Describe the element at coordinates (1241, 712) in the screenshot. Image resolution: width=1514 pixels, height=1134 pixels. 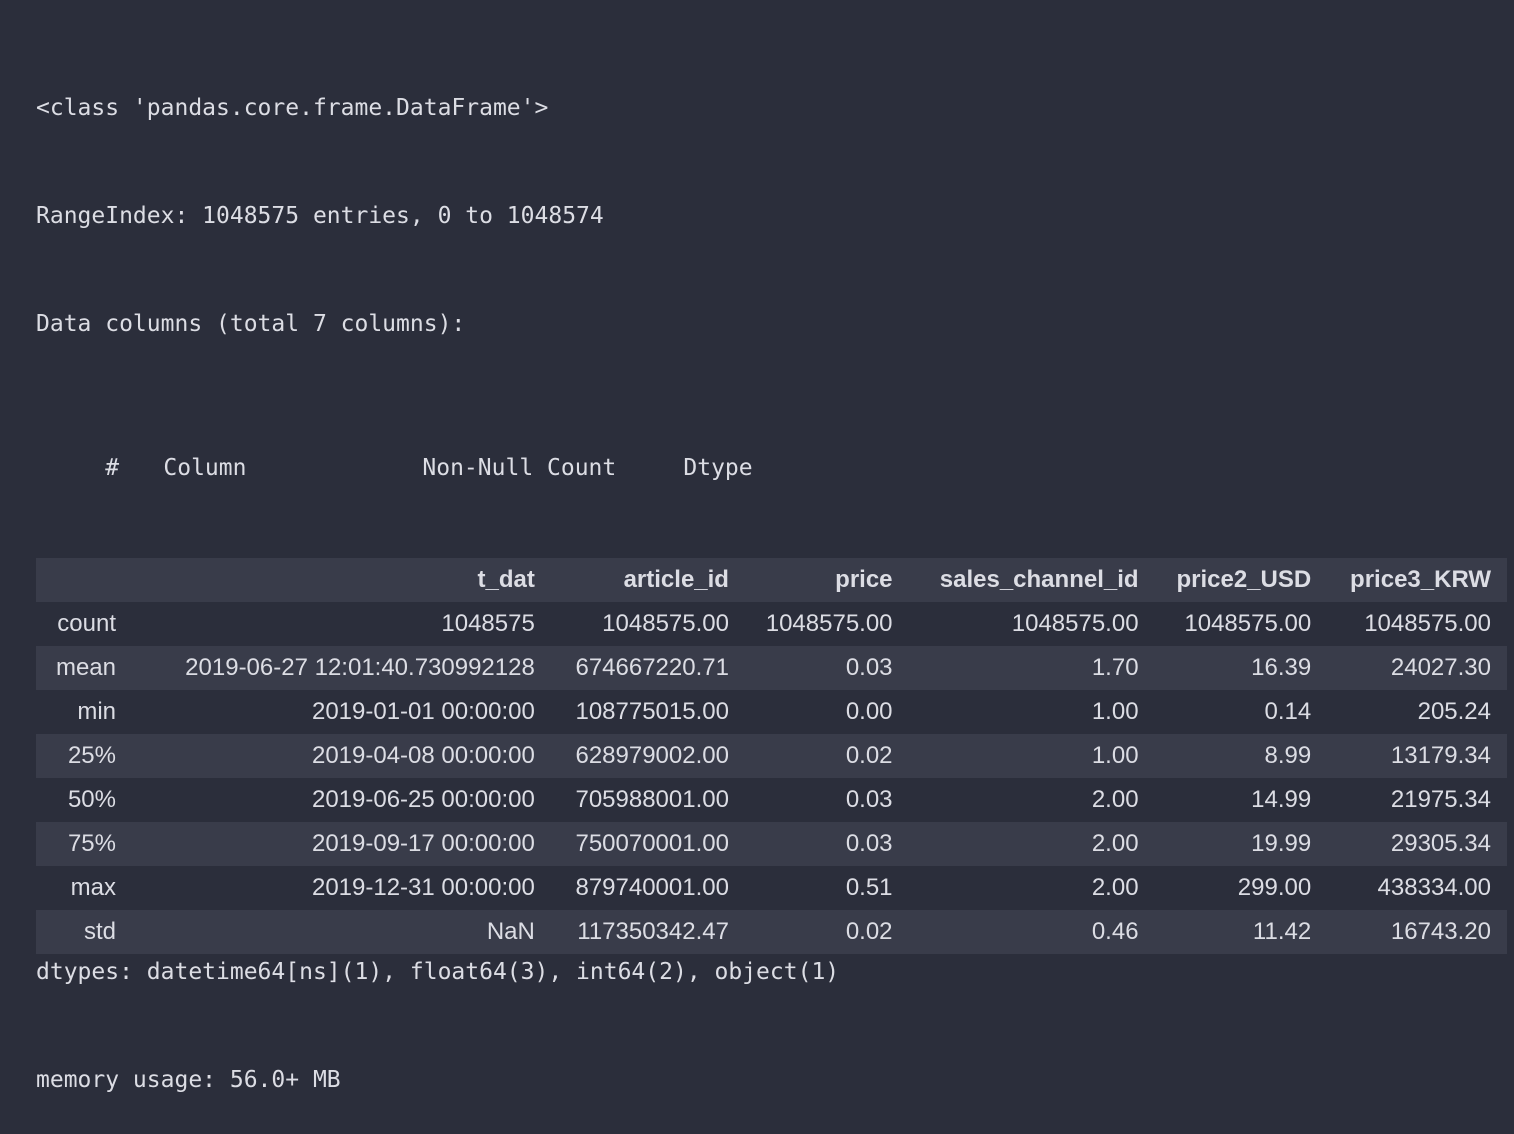
I see `table-cell: 0.14` at that location.